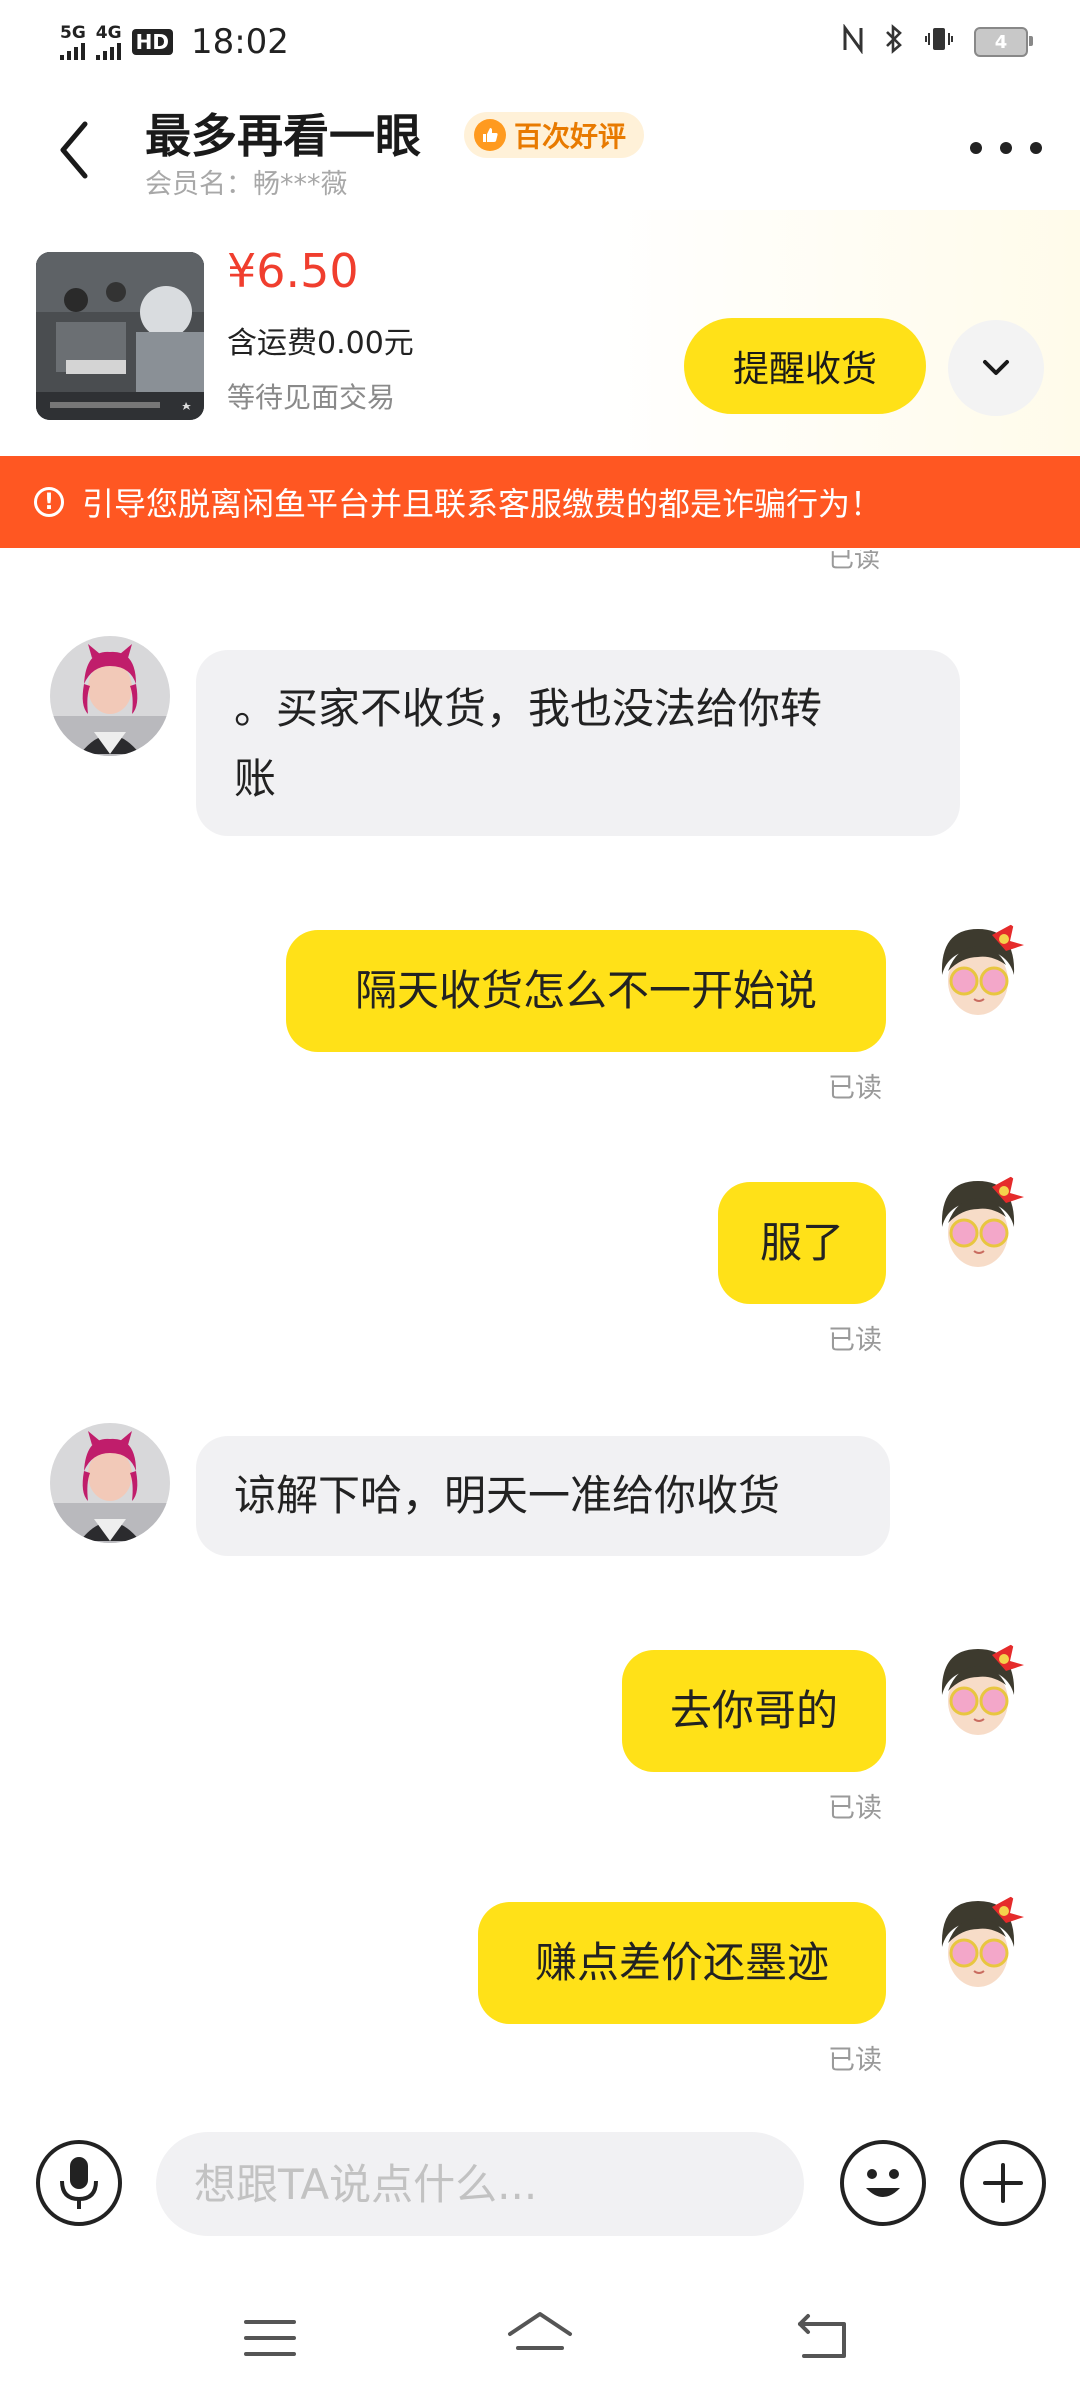 The image size is (1080, 2400). What do you see at coordinates (1003, 42) in the screenshot?
I see `battery-icon: 4` at bounding box center [1003, 42].